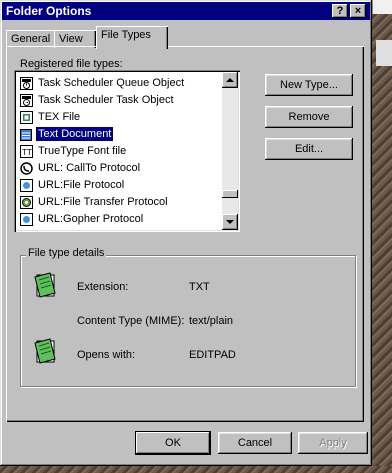  I want to click on list-item-label: TrueType Font file, so click(82, 151).